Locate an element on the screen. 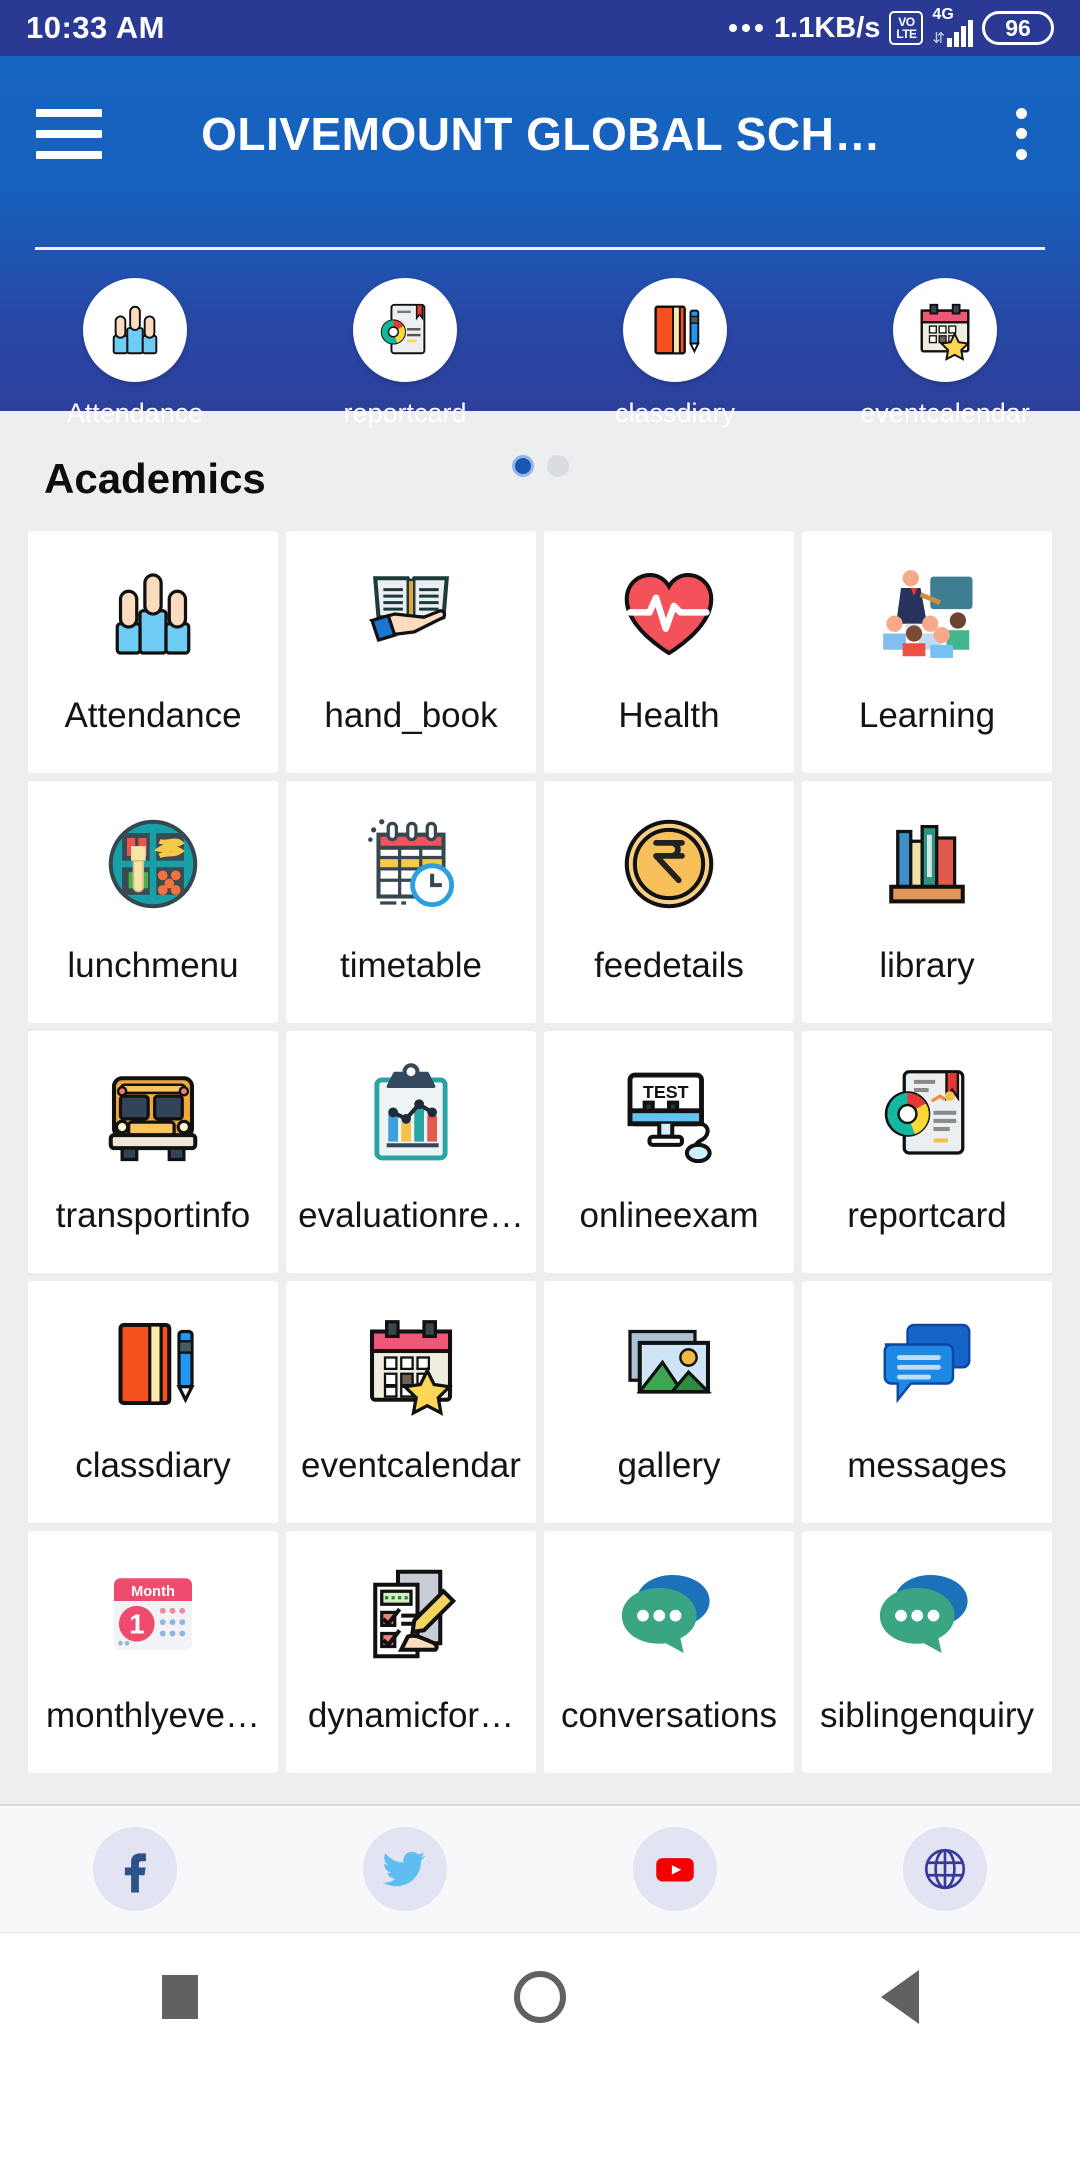 This screenshot has height=2160, width=1080. signal-bars-icon is located at coordinates (960, 33).